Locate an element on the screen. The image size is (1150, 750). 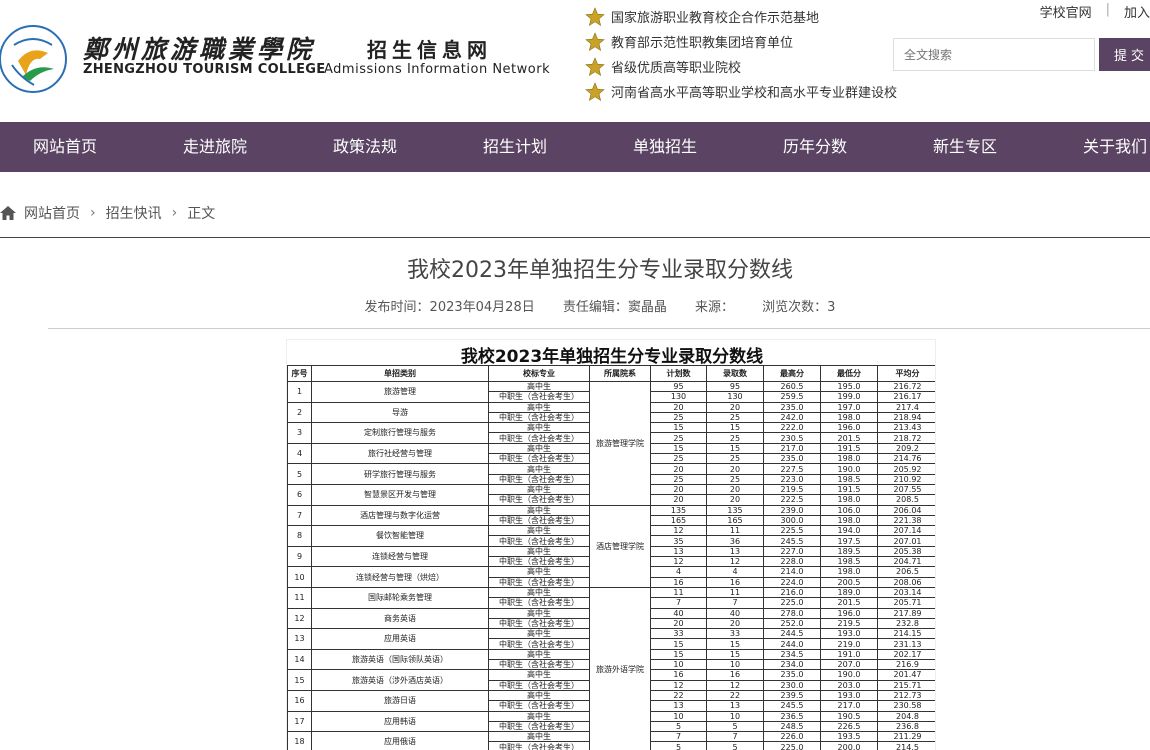
row-number: 18 is located at coordinates (299, 740).